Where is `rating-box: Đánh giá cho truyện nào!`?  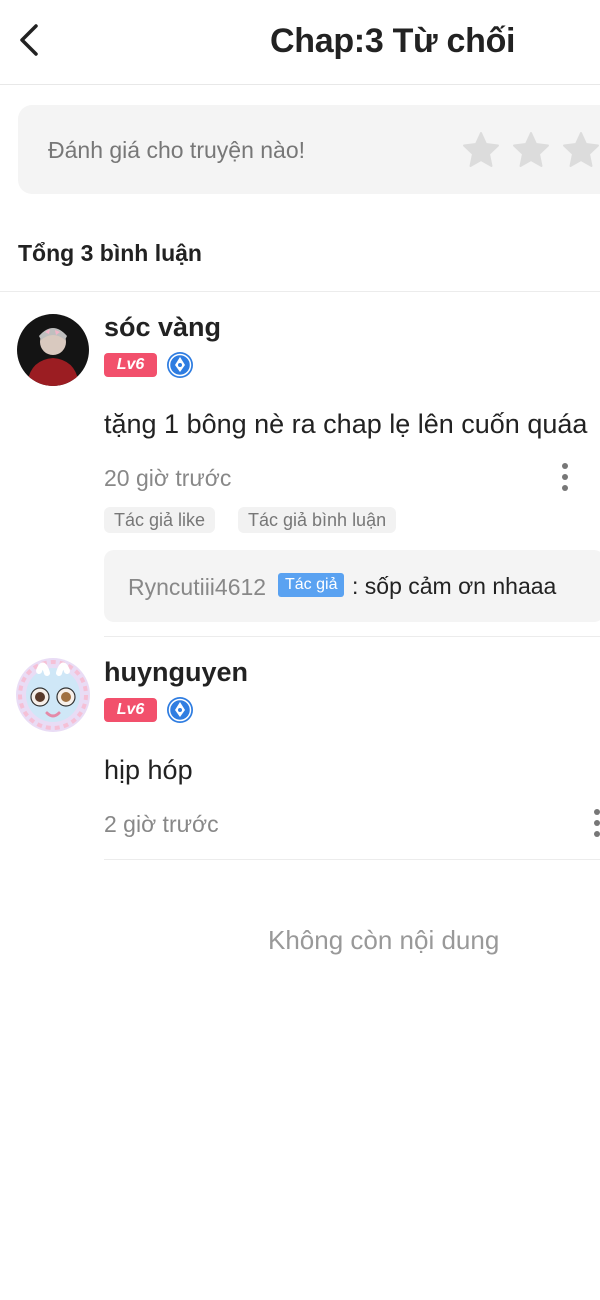
rating-box: Đánh giá cho truyện nào! is located at coordinates (309, 149).